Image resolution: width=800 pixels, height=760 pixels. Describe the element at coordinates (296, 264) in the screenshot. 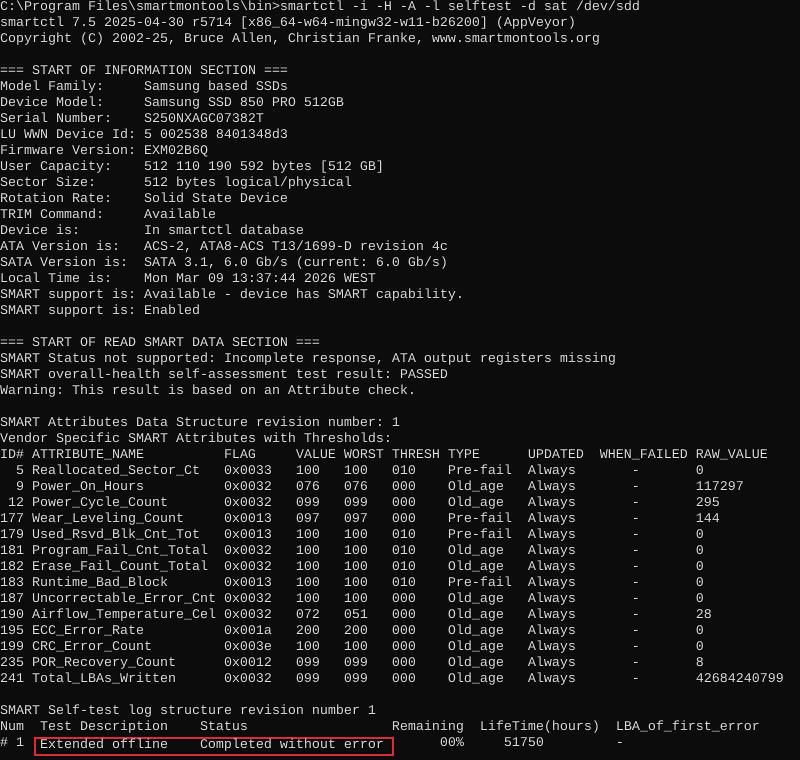

I see `field-value: SATA 3.1, 6.0 Gb/s (current: 6.0 Gb/s)` at that location.